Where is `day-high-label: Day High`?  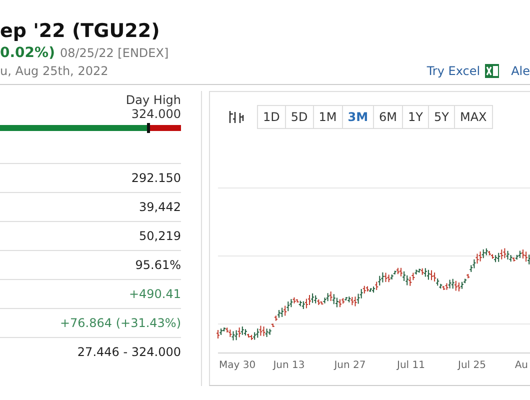
day-high-label: Day High is located at coordinates (153, 100).